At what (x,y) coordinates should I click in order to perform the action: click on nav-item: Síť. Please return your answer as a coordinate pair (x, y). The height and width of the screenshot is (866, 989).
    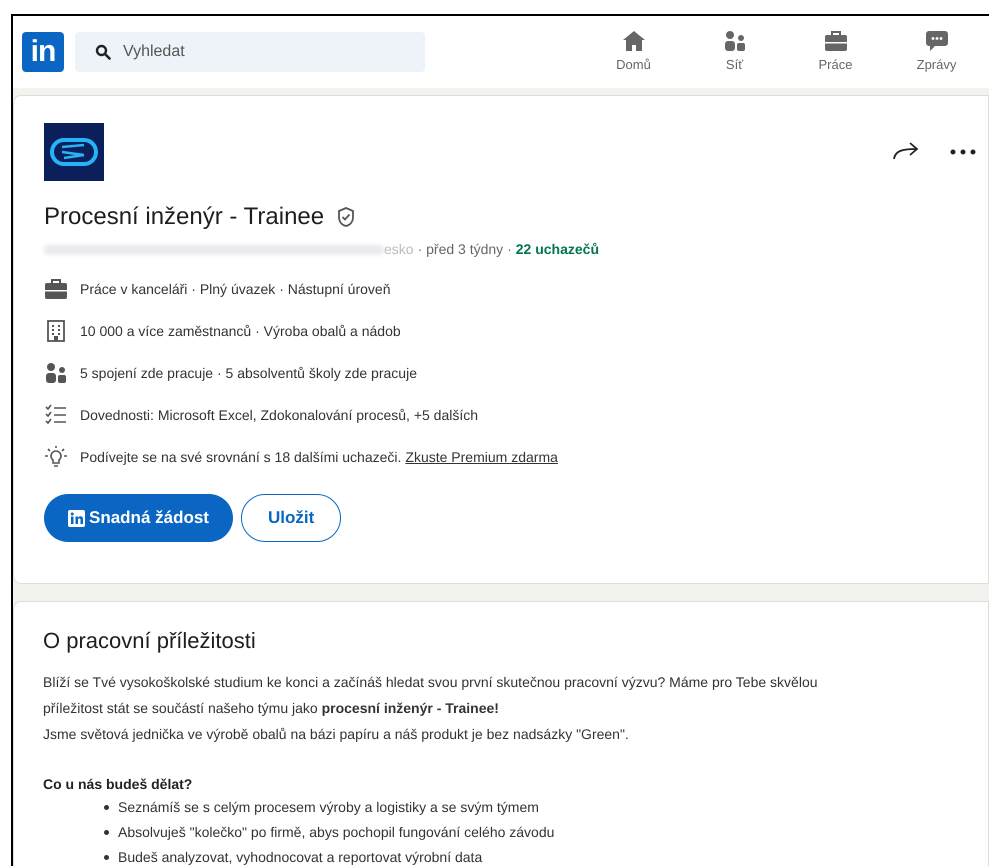
    Looking at the image, I should click on (734, 52).